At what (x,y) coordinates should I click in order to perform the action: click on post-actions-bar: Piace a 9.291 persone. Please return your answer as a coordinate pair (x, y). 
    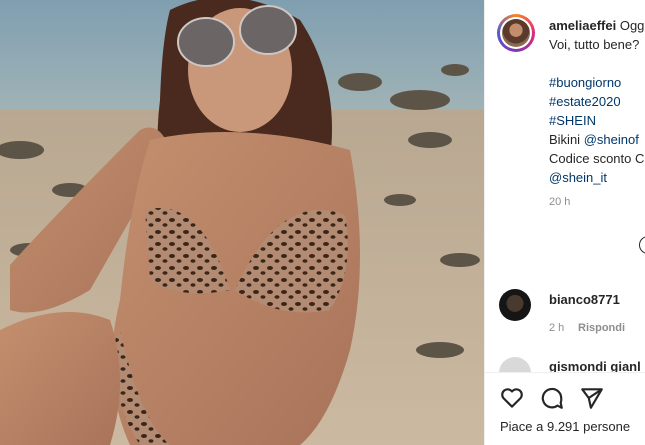
    Looking at the image, I should click on (565, 408).